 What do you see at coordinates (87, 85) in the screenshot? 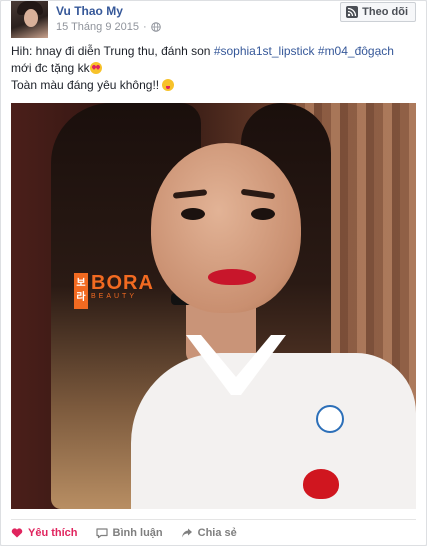
I see `post-text-line3: Toàn màu đáng yêu không!!` at bounding box center [87, 85].